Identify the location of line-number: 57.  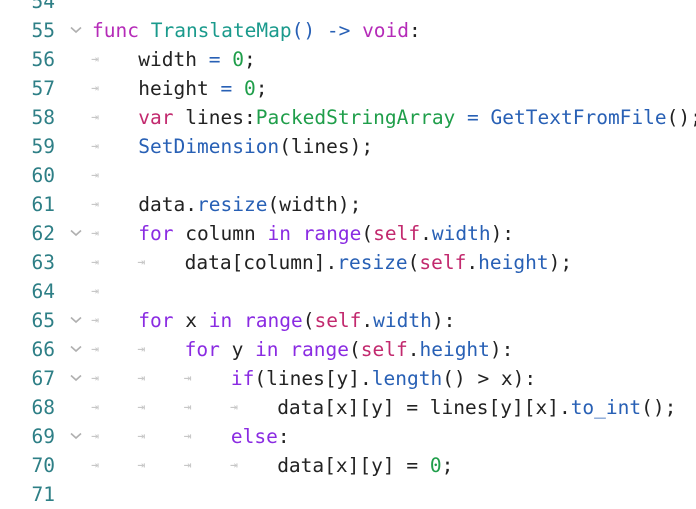
(27, 88).